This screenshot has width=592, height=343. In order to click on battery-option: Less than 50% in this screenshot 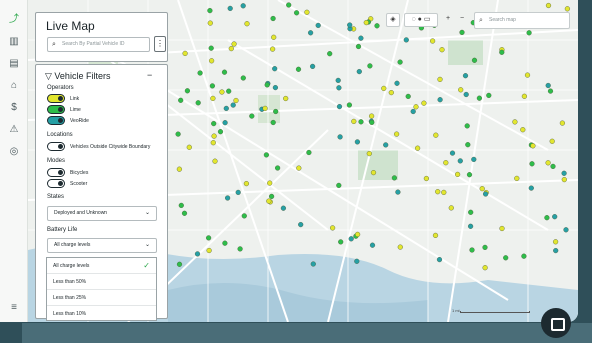, I will do `click(101, 282)`.